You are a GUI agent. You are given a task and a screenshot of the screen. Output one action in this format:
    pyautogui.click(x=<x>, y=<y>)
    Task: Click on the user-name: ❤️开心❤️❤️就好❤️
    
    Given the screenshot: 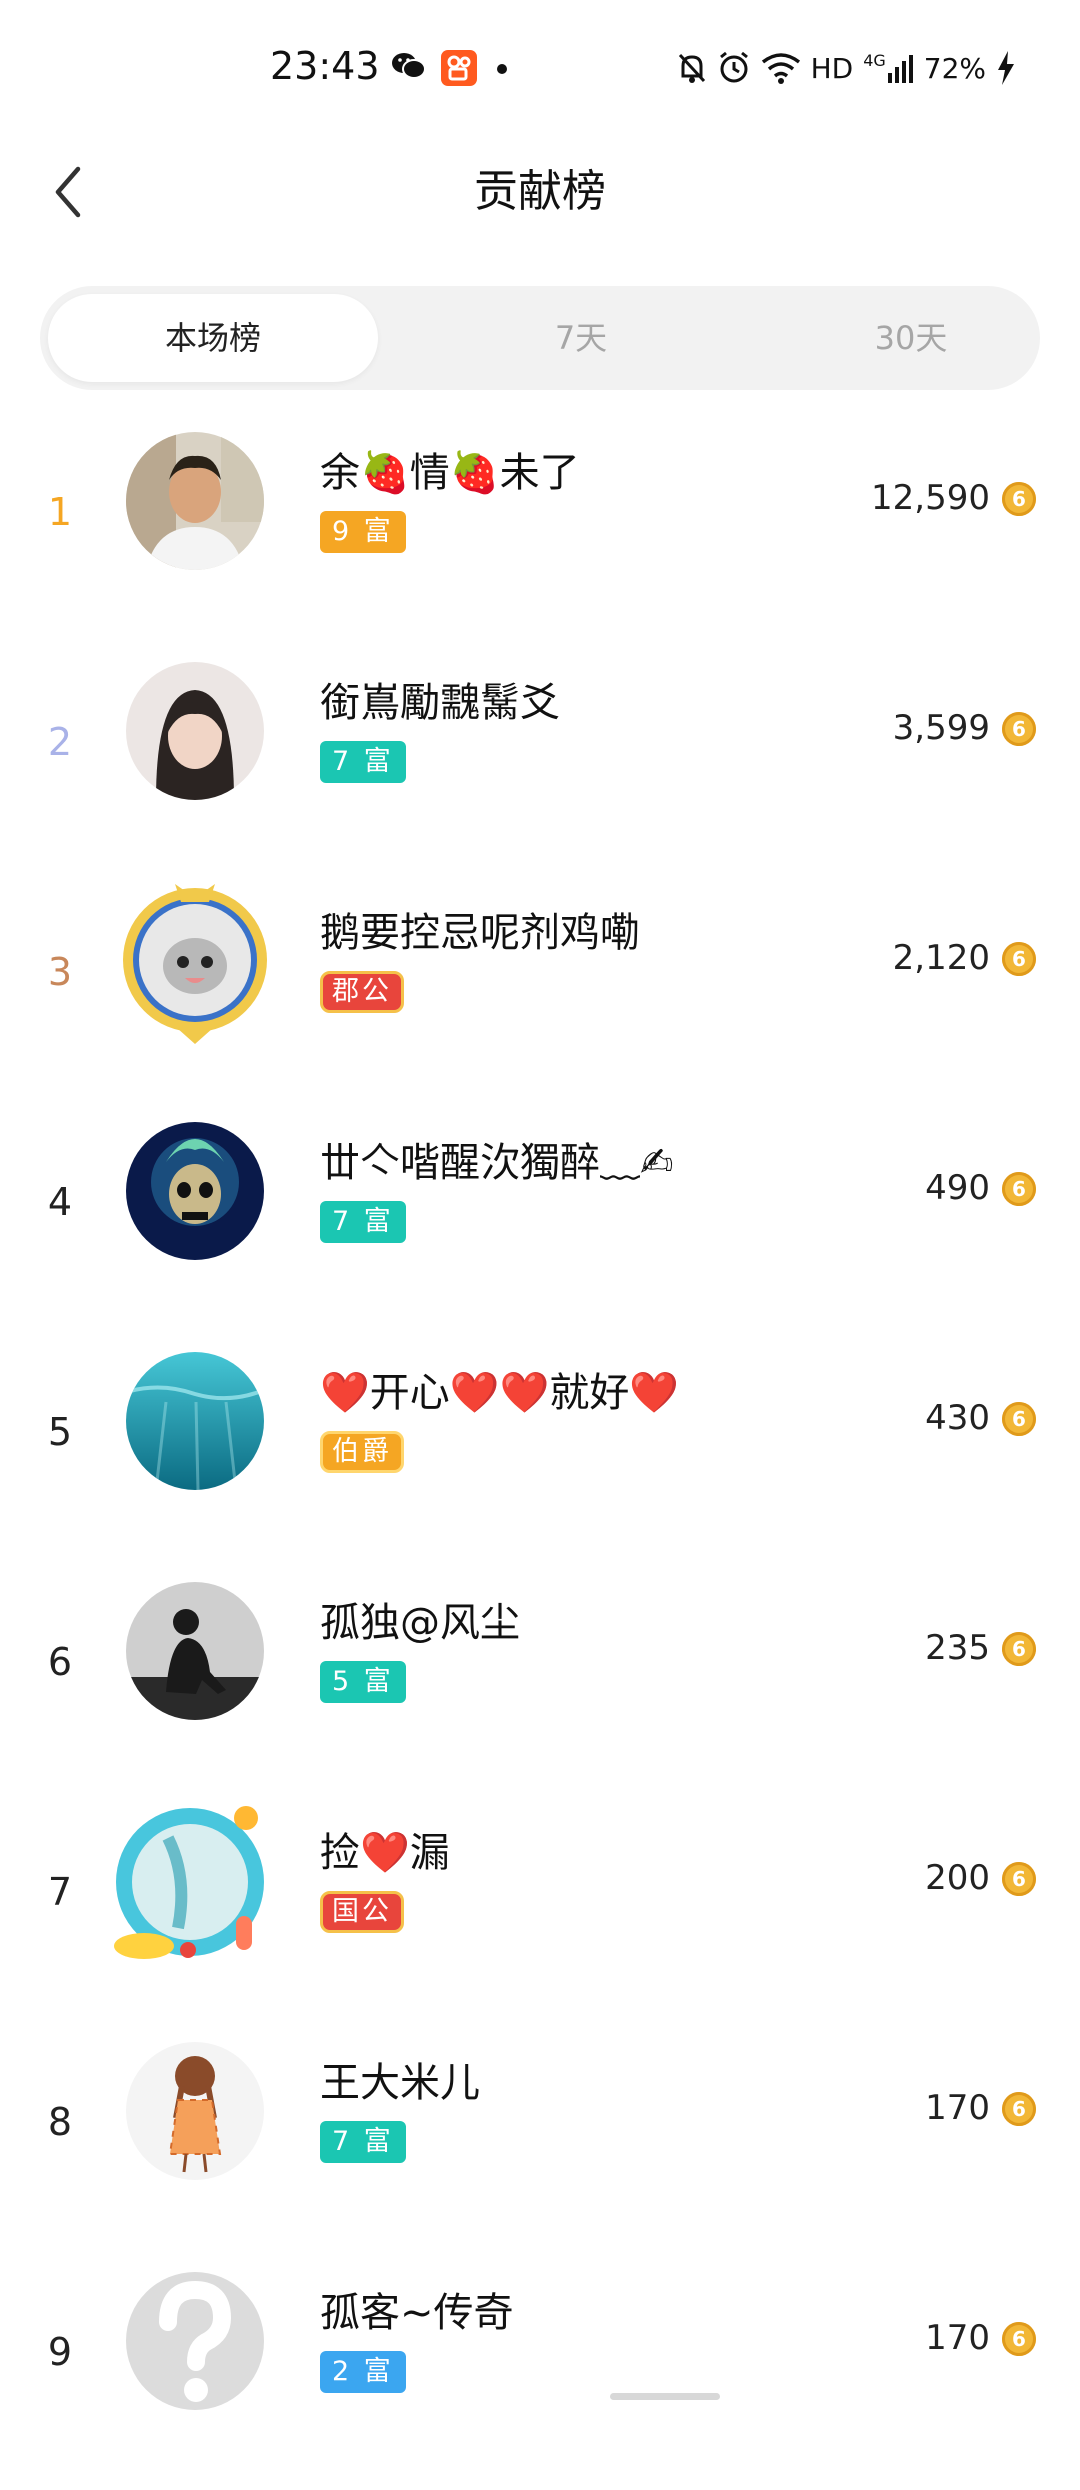 What is the action you would take?
    pyautogui.click(x=500, y=1393)
    